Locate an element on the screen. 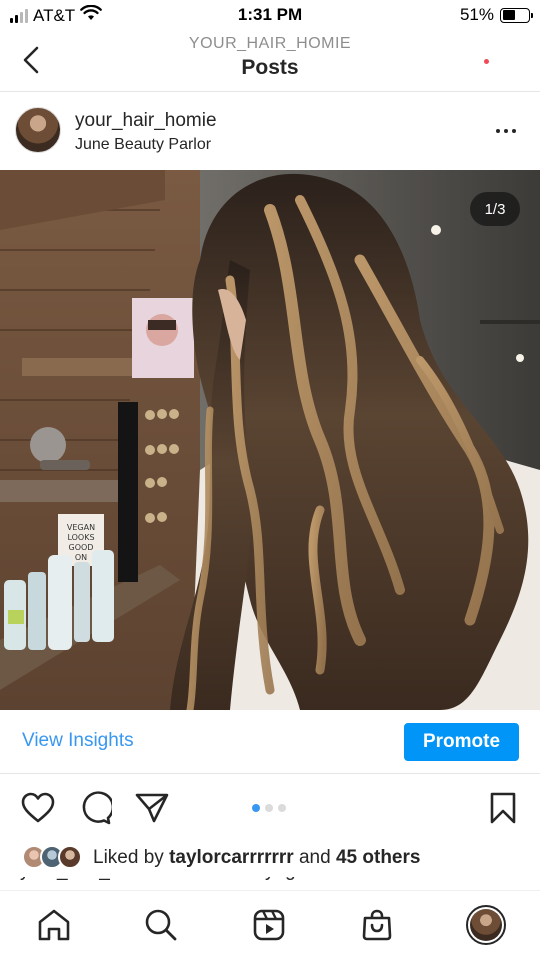 This screenshot has height=960, width=540. bookmark-icon is located at coordinates (503, 808).